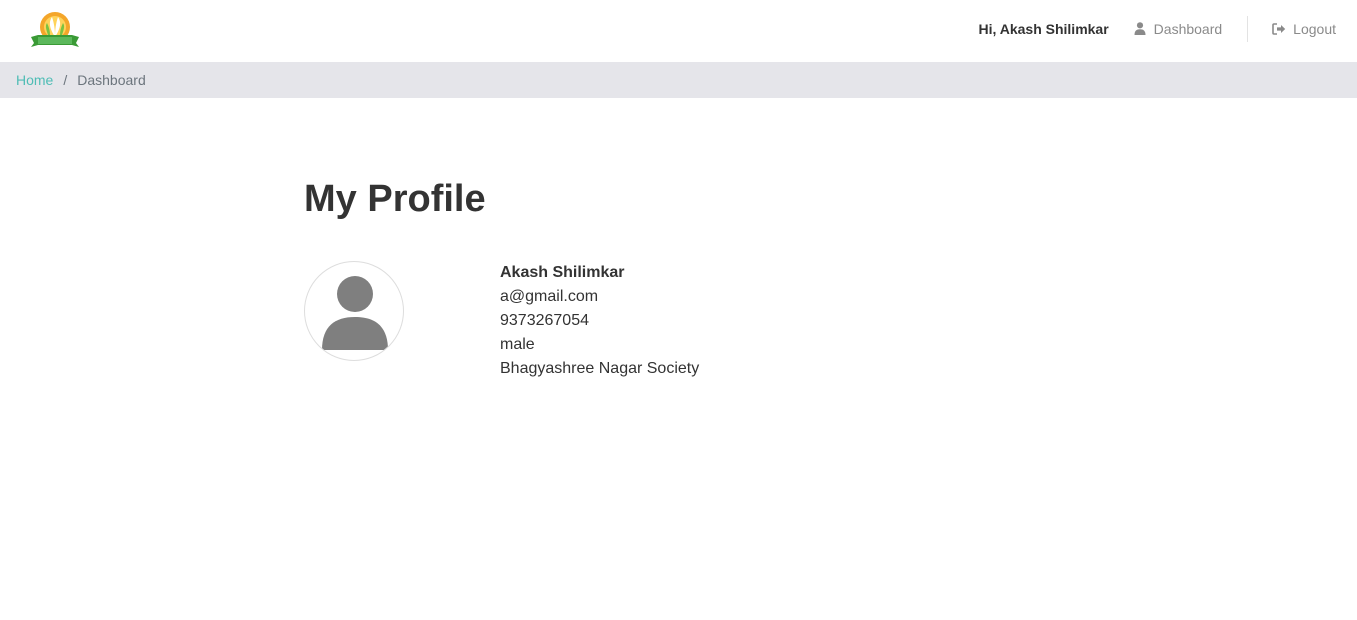  I want to click on logout-link: Logout, so click(1304, 29).